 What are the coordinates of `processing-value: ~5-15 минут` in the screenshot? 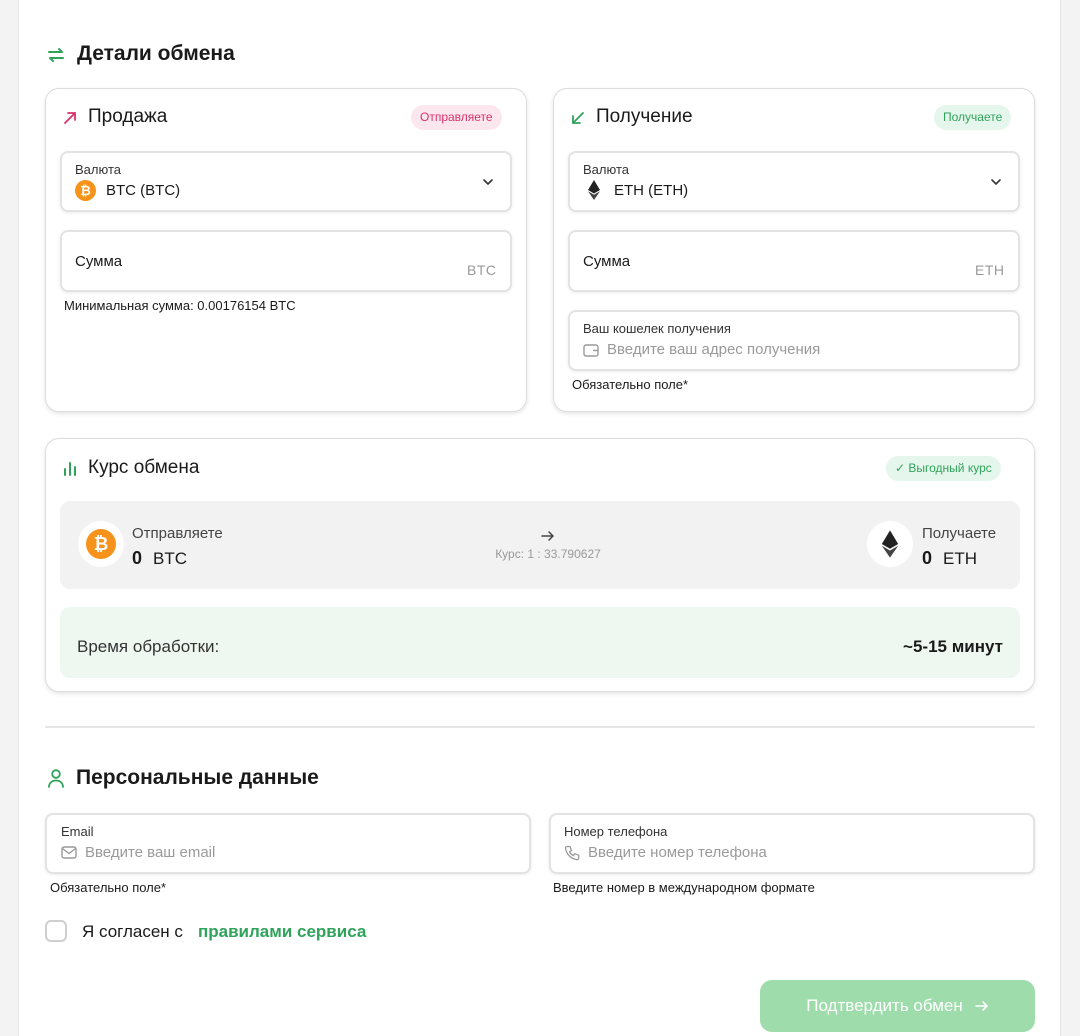 It's located at (953, 646).